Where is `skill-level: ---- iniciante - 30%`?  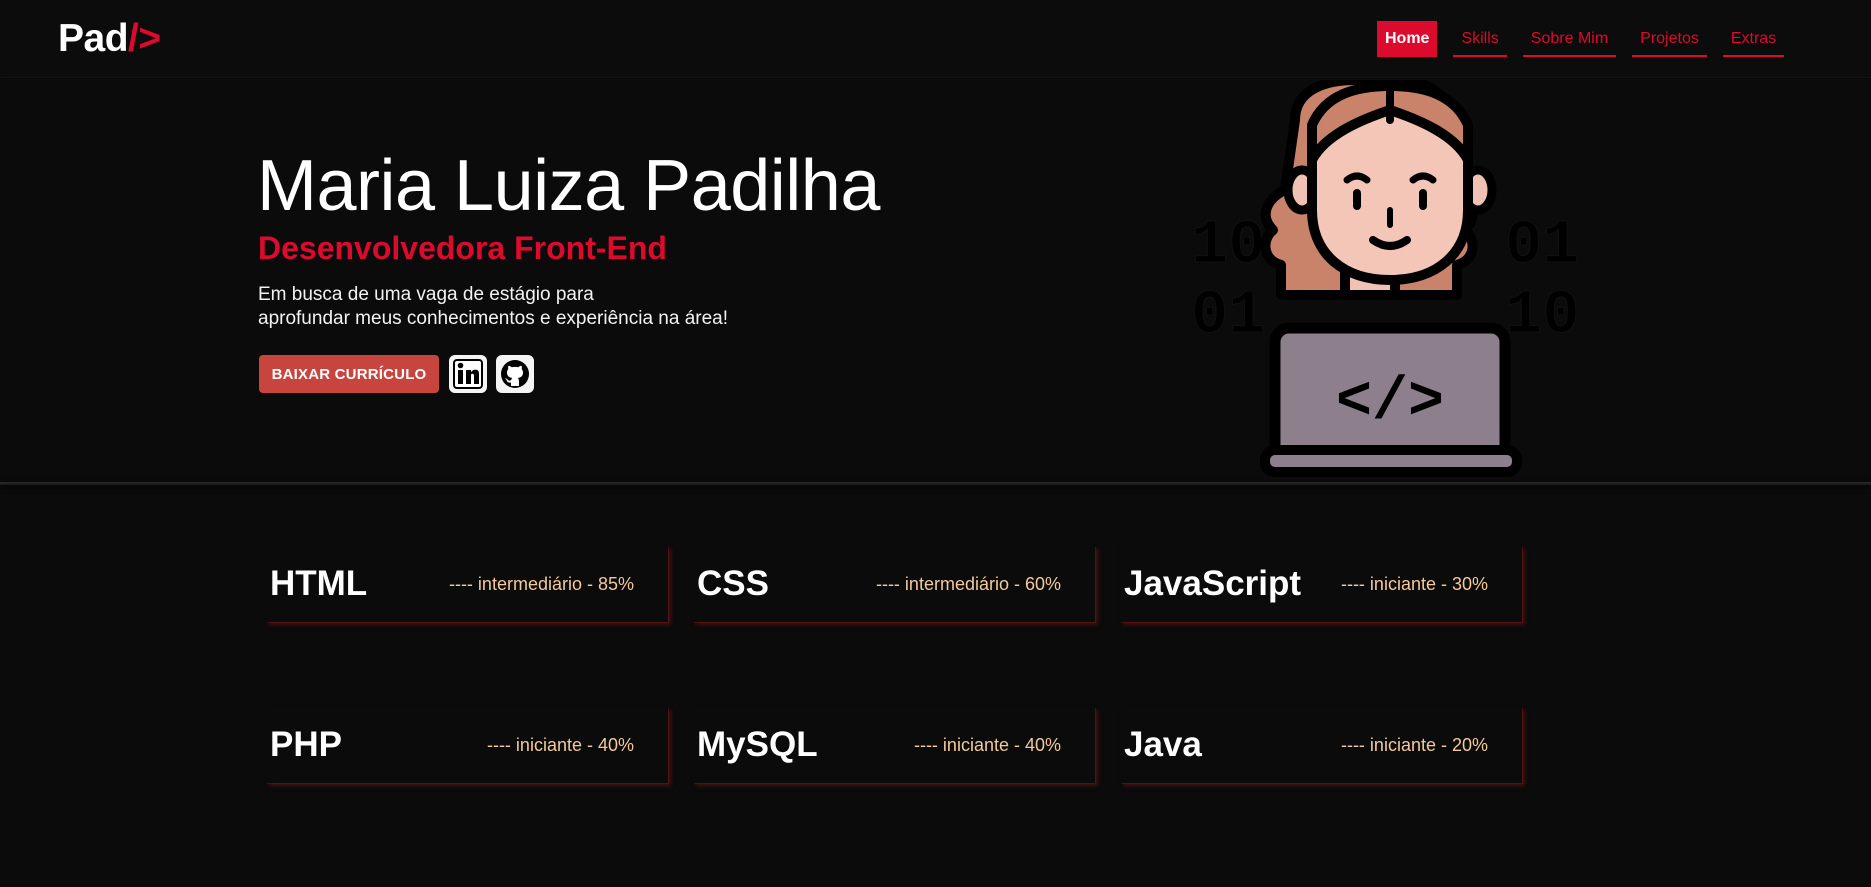
skill-level: ---- iniciante - 30% is located at coordinates (1414, 584).